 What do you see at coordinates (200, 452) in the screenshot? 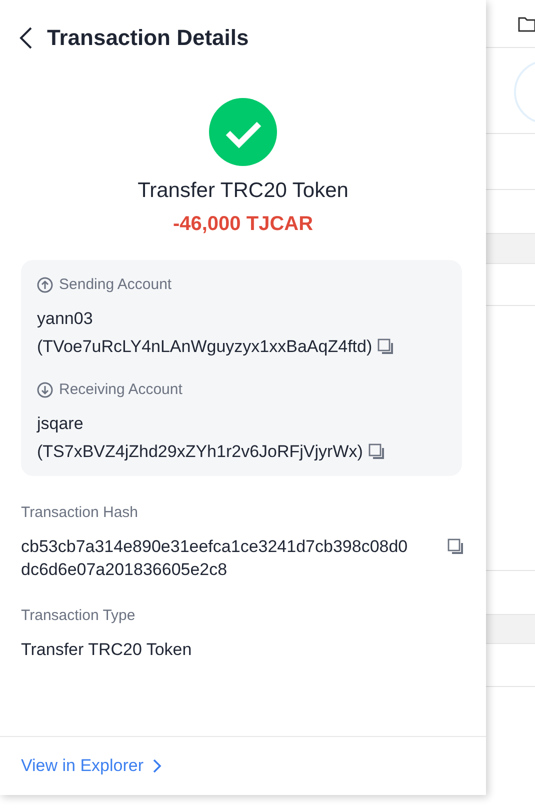
I see `account-address: (TS7xBVZ4jZhd29xZYh1r2v6JoRFjVjyrWx)` at bounding box center [200, 452].